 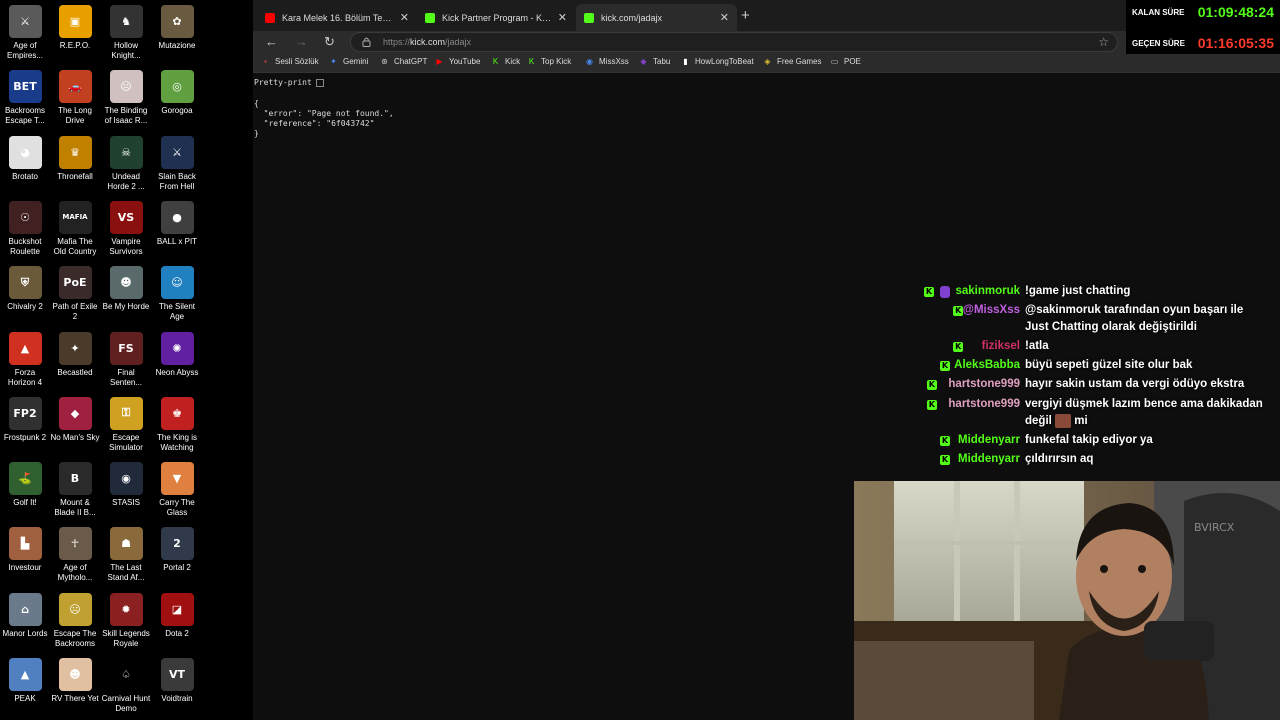 I want to click on desktop-icon: ⚔ Slain Back From Hell, so click(x=177, y=163).